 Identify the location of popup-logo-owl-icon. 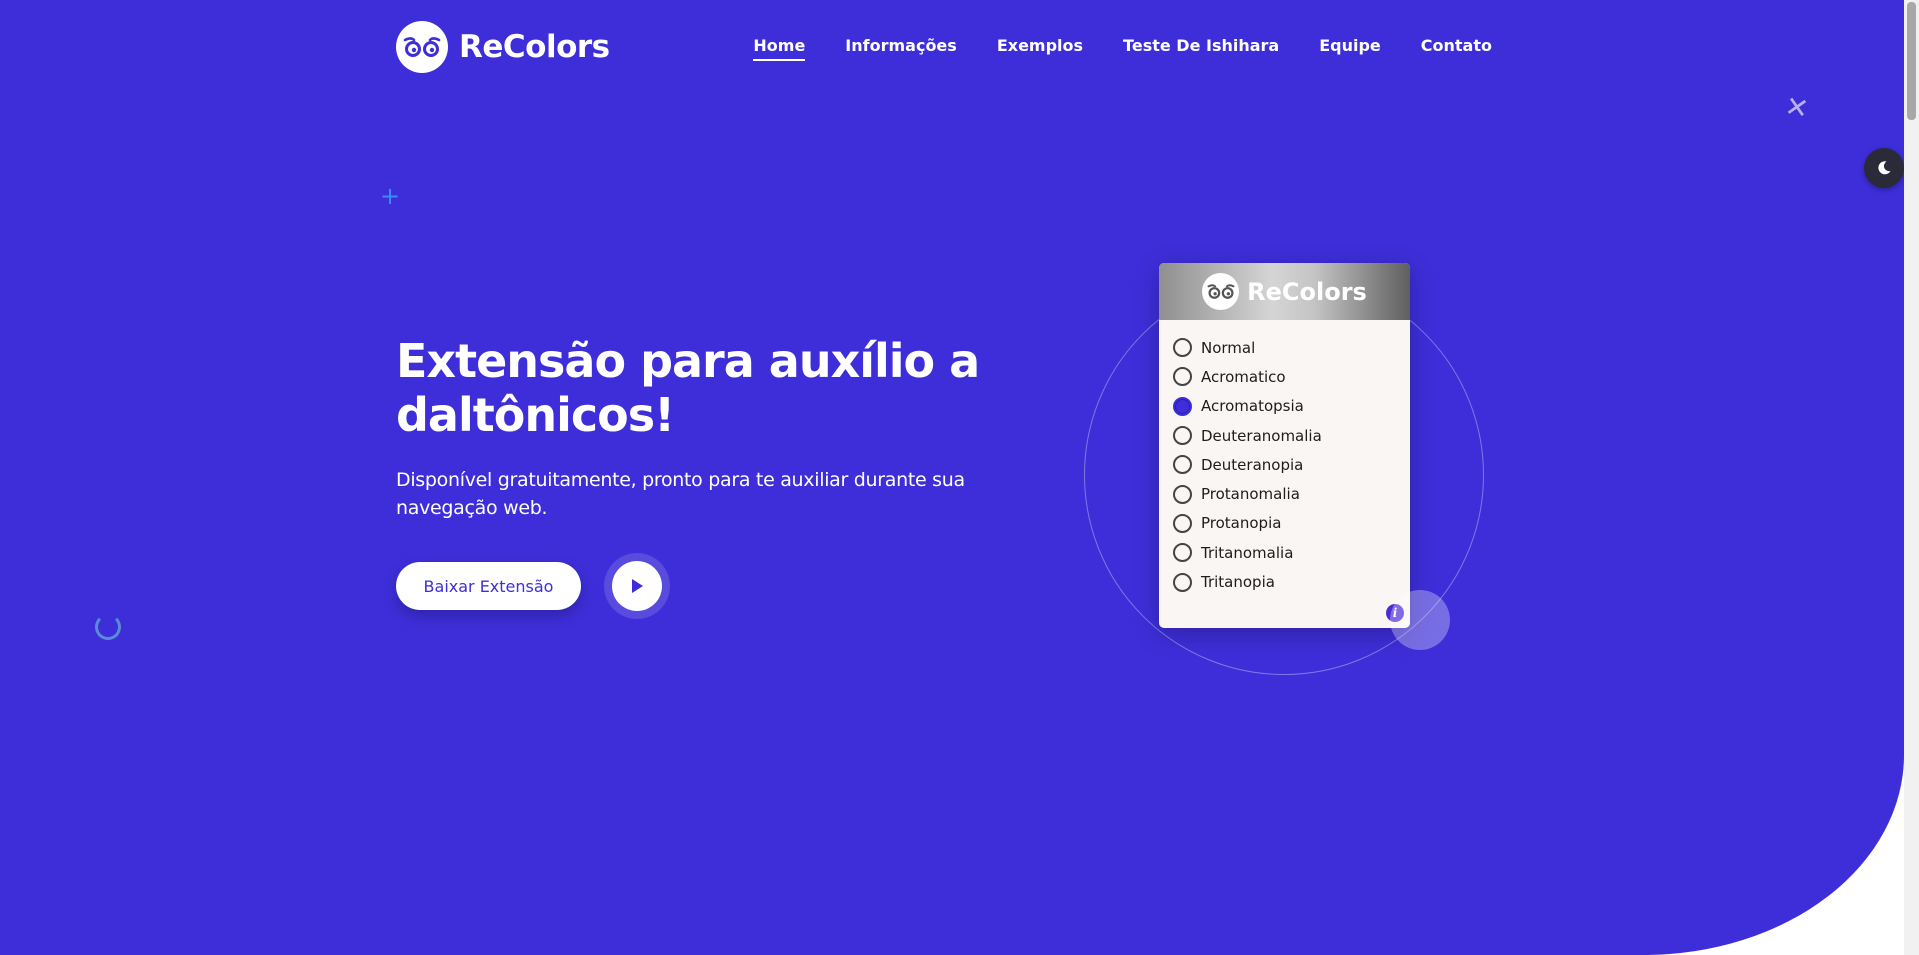
(1221, 291).